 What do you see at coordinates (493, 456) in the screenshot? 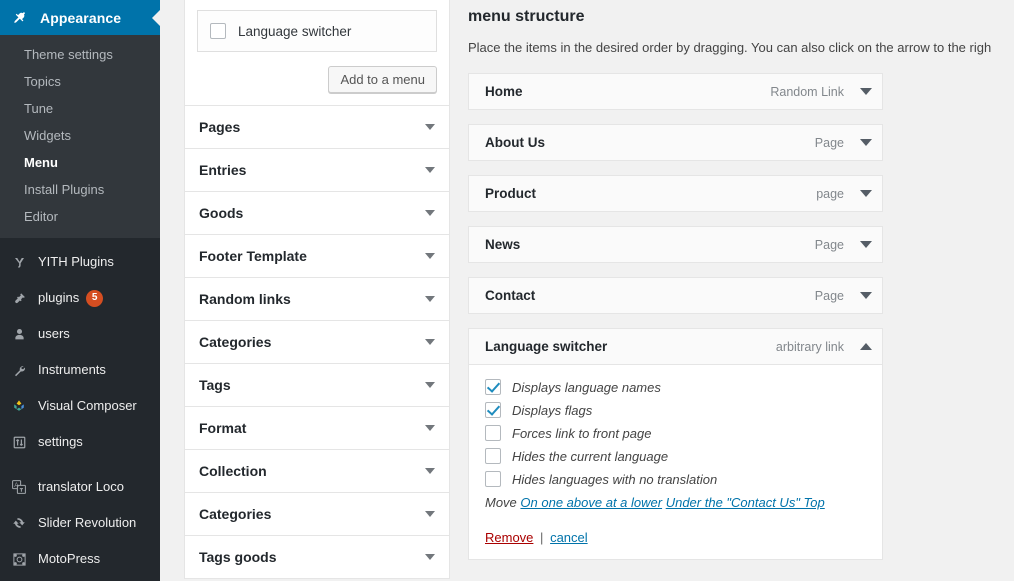
I see `hides-current-language-checkbox` at bounding box center [493, 456].